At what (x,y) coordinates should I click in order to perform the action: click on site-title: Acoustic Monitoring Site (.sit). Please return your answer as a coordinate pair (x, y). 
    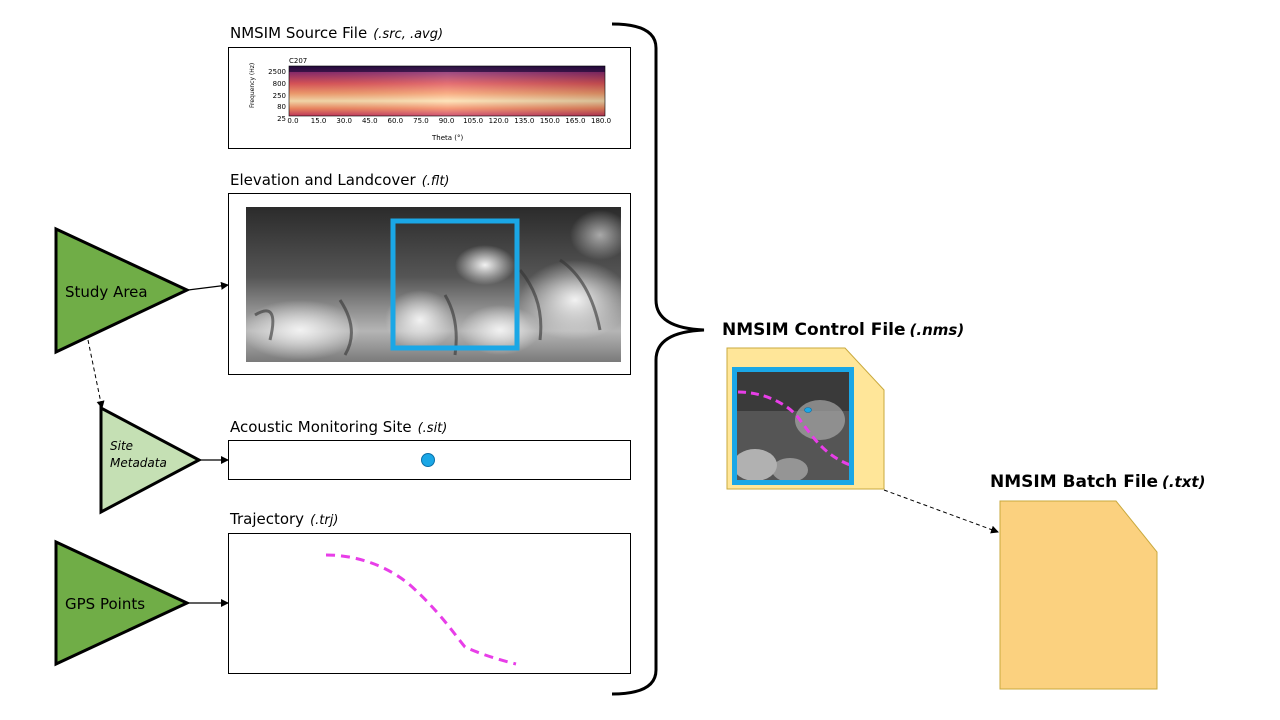
    Looking at the image, I should click on (339, 427).